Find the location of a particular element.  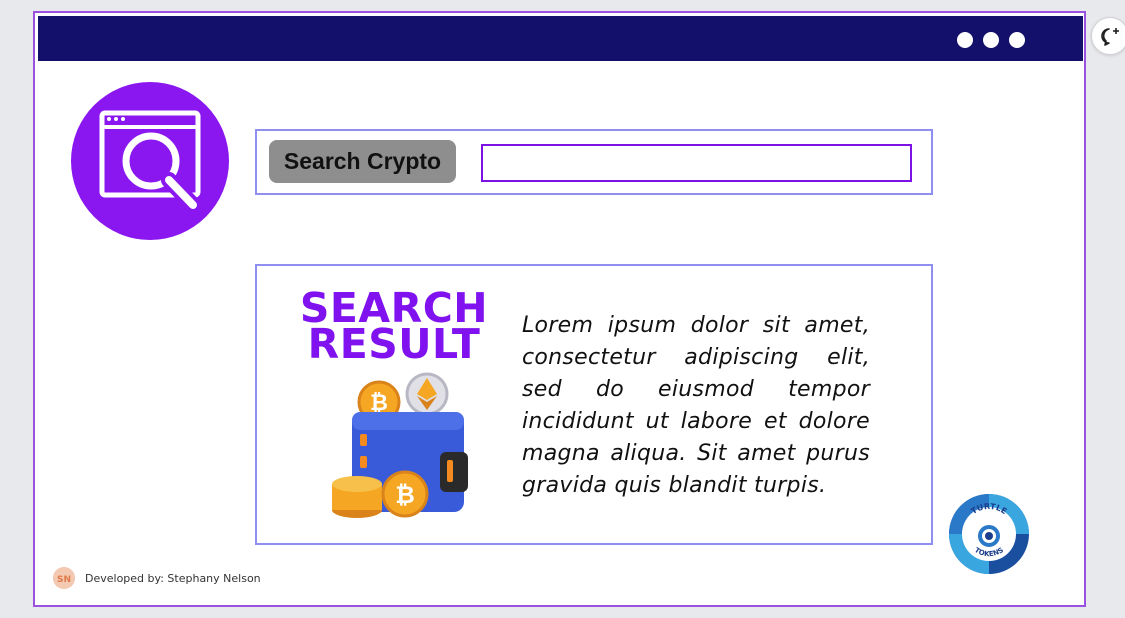

avatar-initials: SN is located at coordinates (64, 580).